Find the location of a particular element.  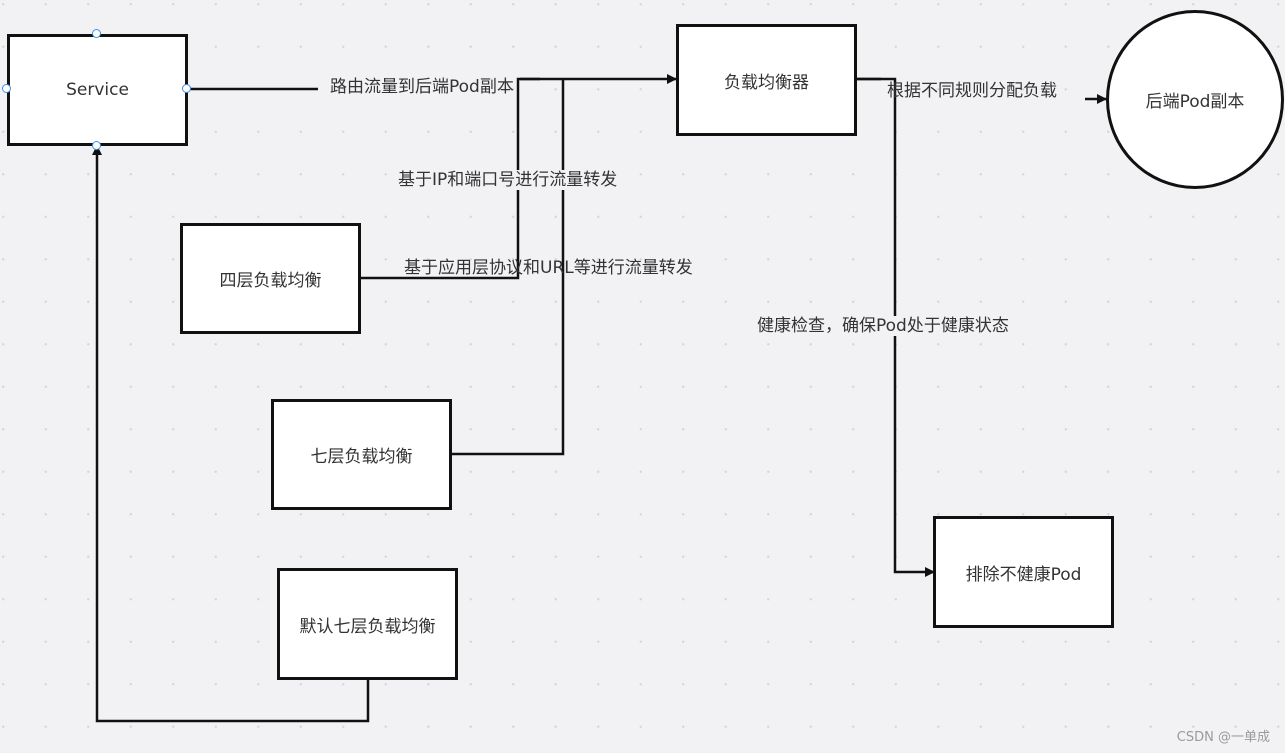

connection-handle-right is located at coordinates (186, 88).